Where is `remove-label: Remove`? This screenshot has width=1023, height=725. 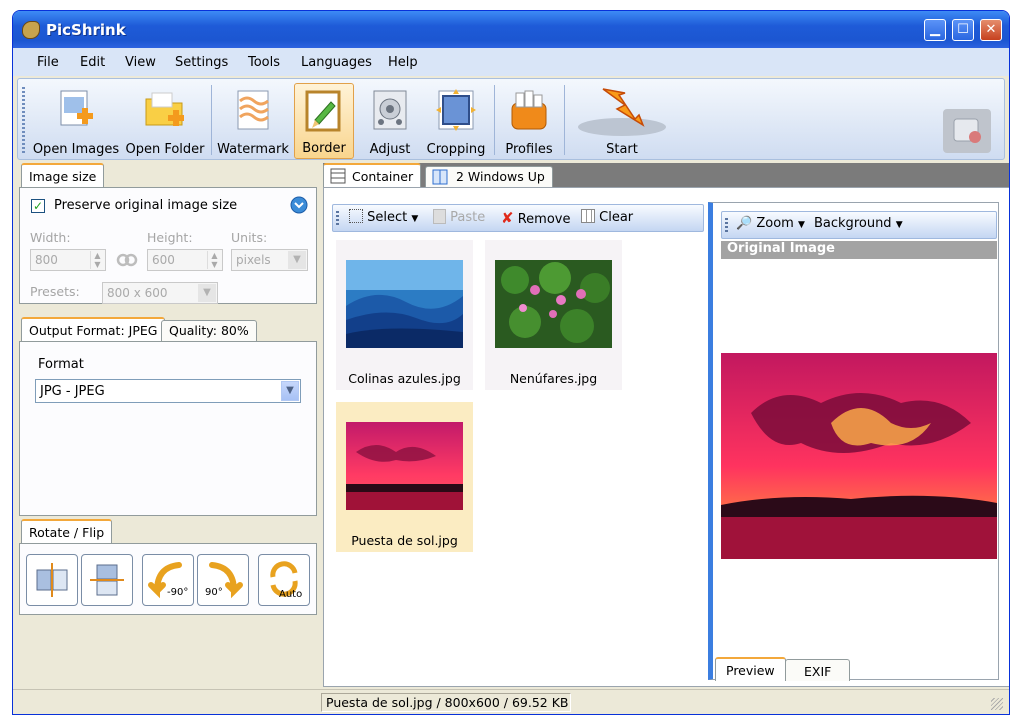 remove-label: Remove is located at coordinates (544, 219).